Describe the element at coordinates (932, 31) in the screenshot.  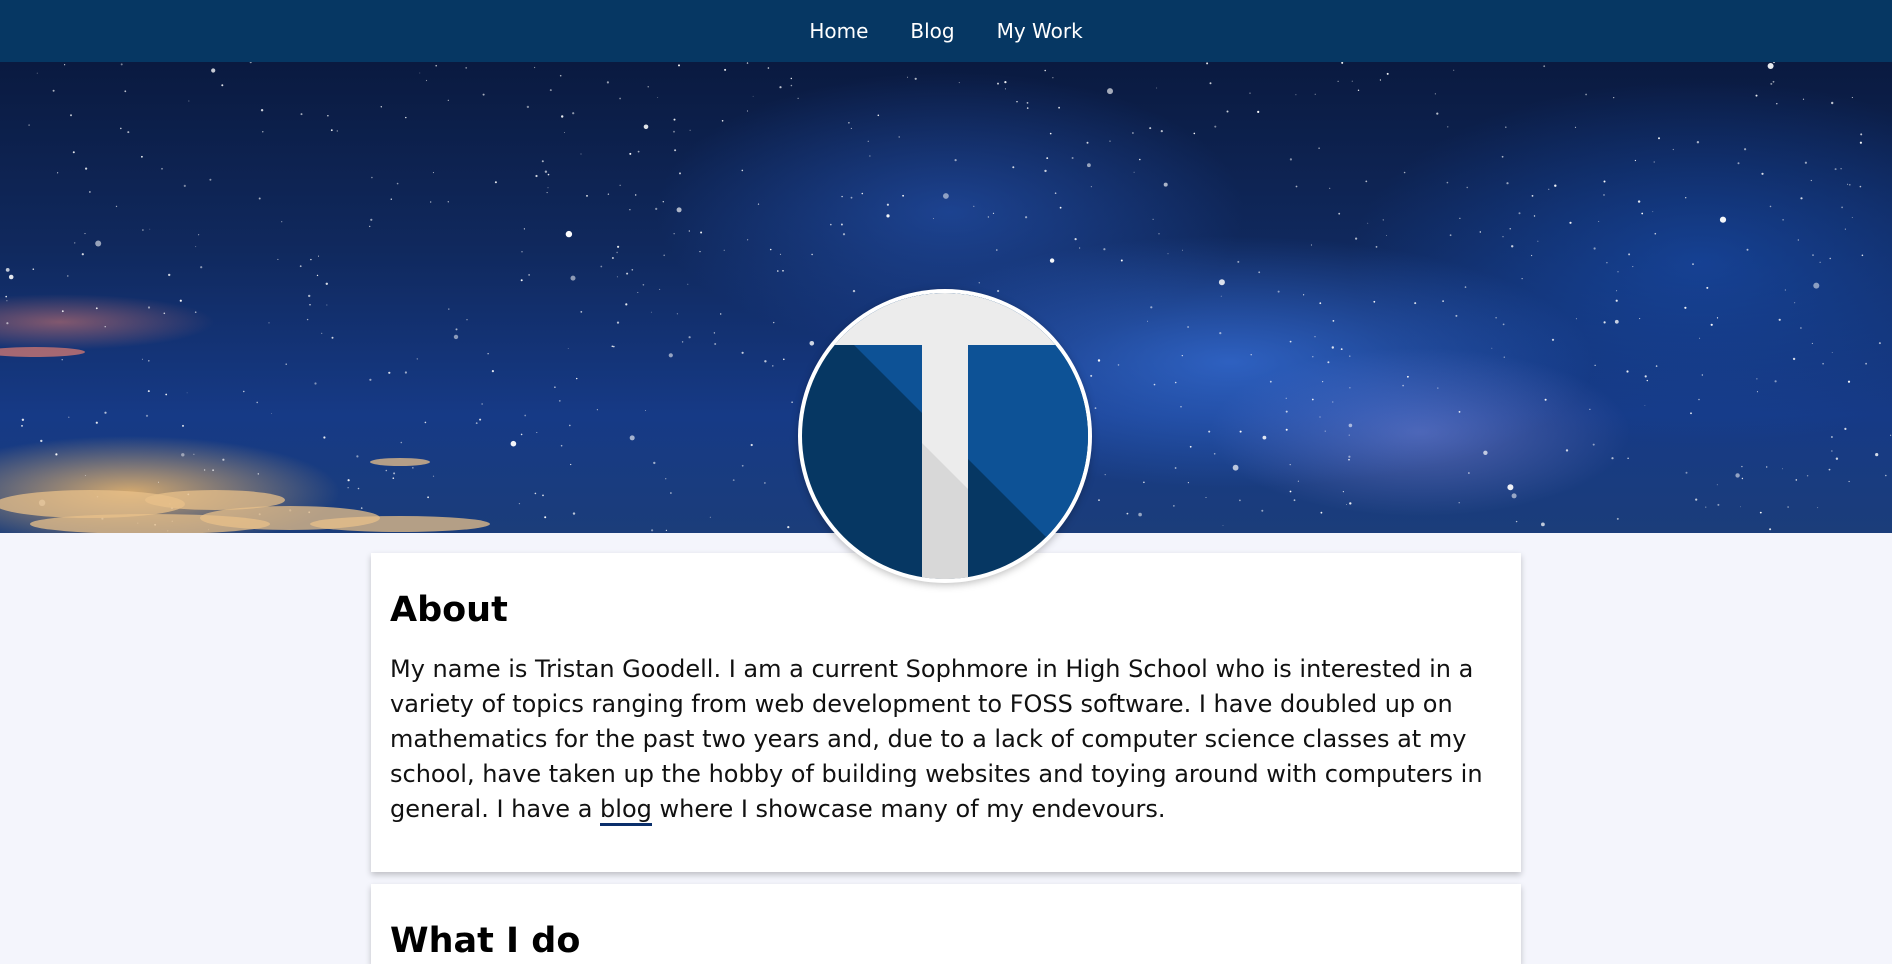
I see `nav-blog-link: Blog` at that location.